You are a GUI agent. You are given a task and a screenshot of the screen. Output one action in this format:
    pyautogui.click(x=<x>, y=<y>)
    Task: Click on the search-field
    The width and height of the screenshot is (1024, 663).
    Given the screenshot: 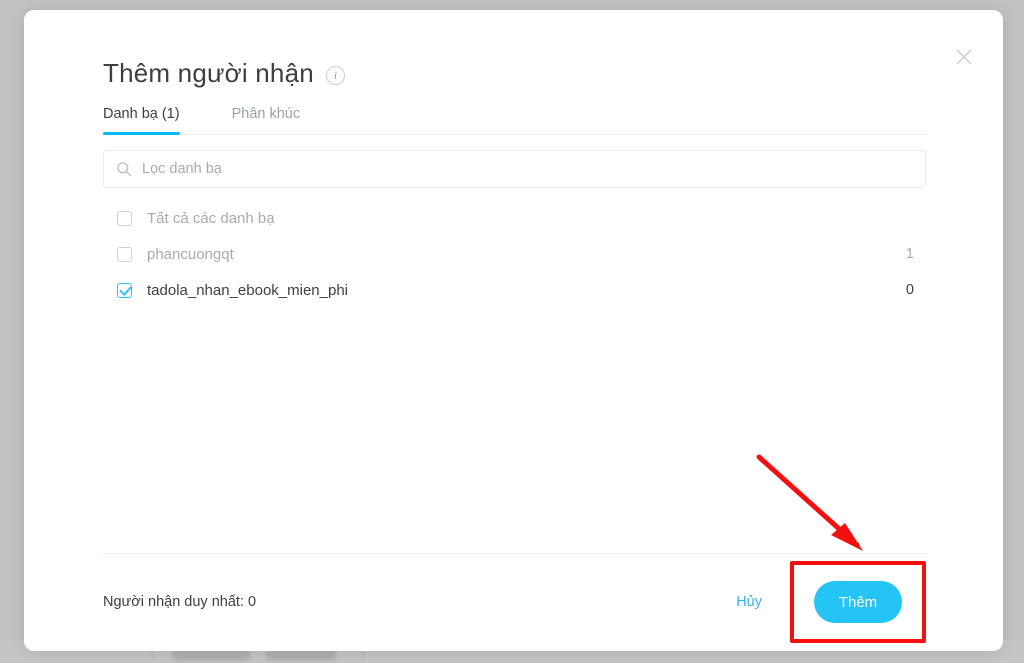 What is the action you would take?
    pyautogui.click(x=514, y=169)
    